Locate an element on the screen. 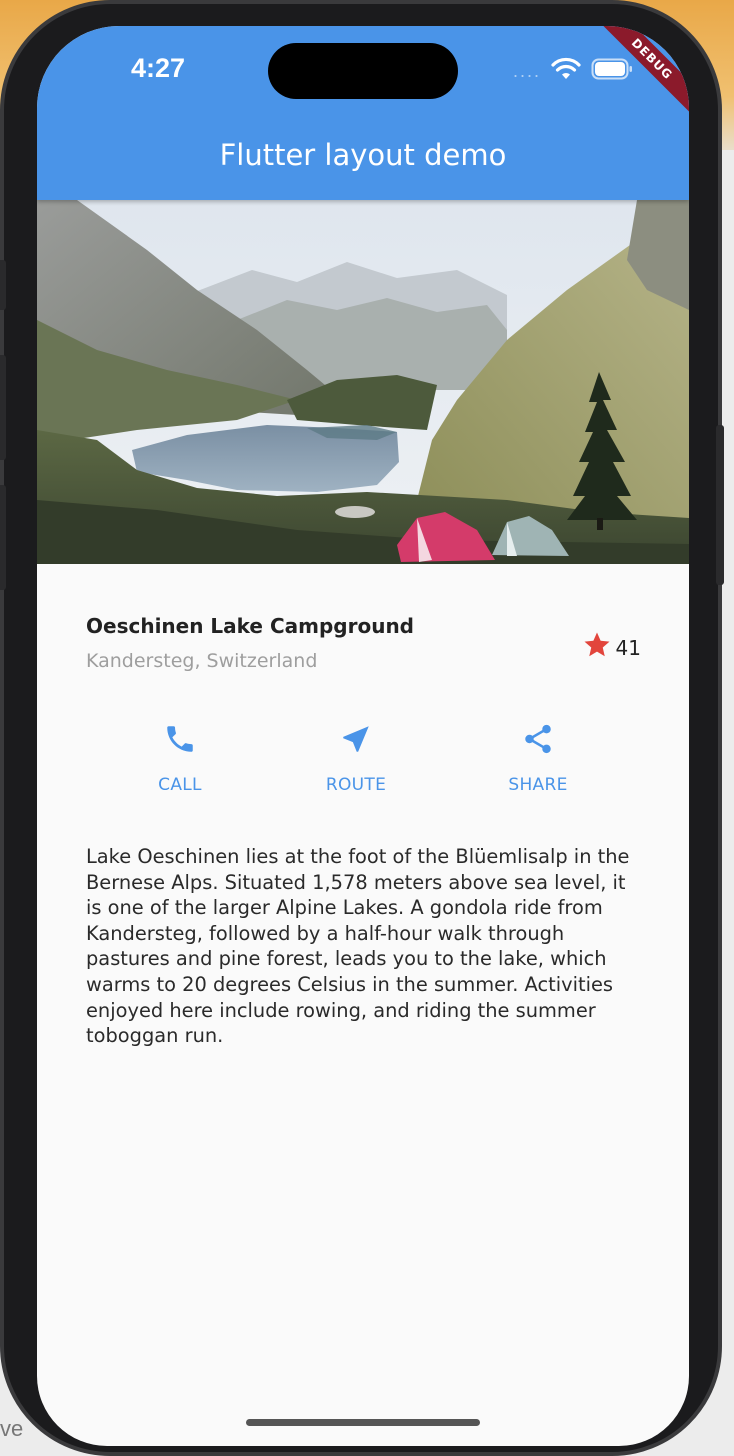 The width and height of the screenshot is (734, 1456). silent-switch is located at coordinates (3, 285).